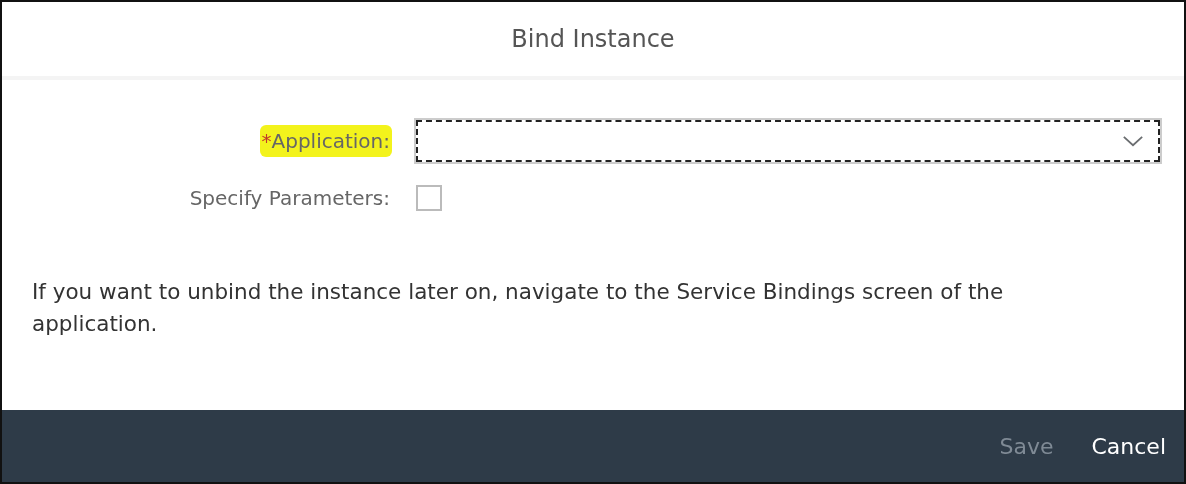 This screenshot has height=484, width=1186. I want to click on application-dropdown, so click(788, 141).